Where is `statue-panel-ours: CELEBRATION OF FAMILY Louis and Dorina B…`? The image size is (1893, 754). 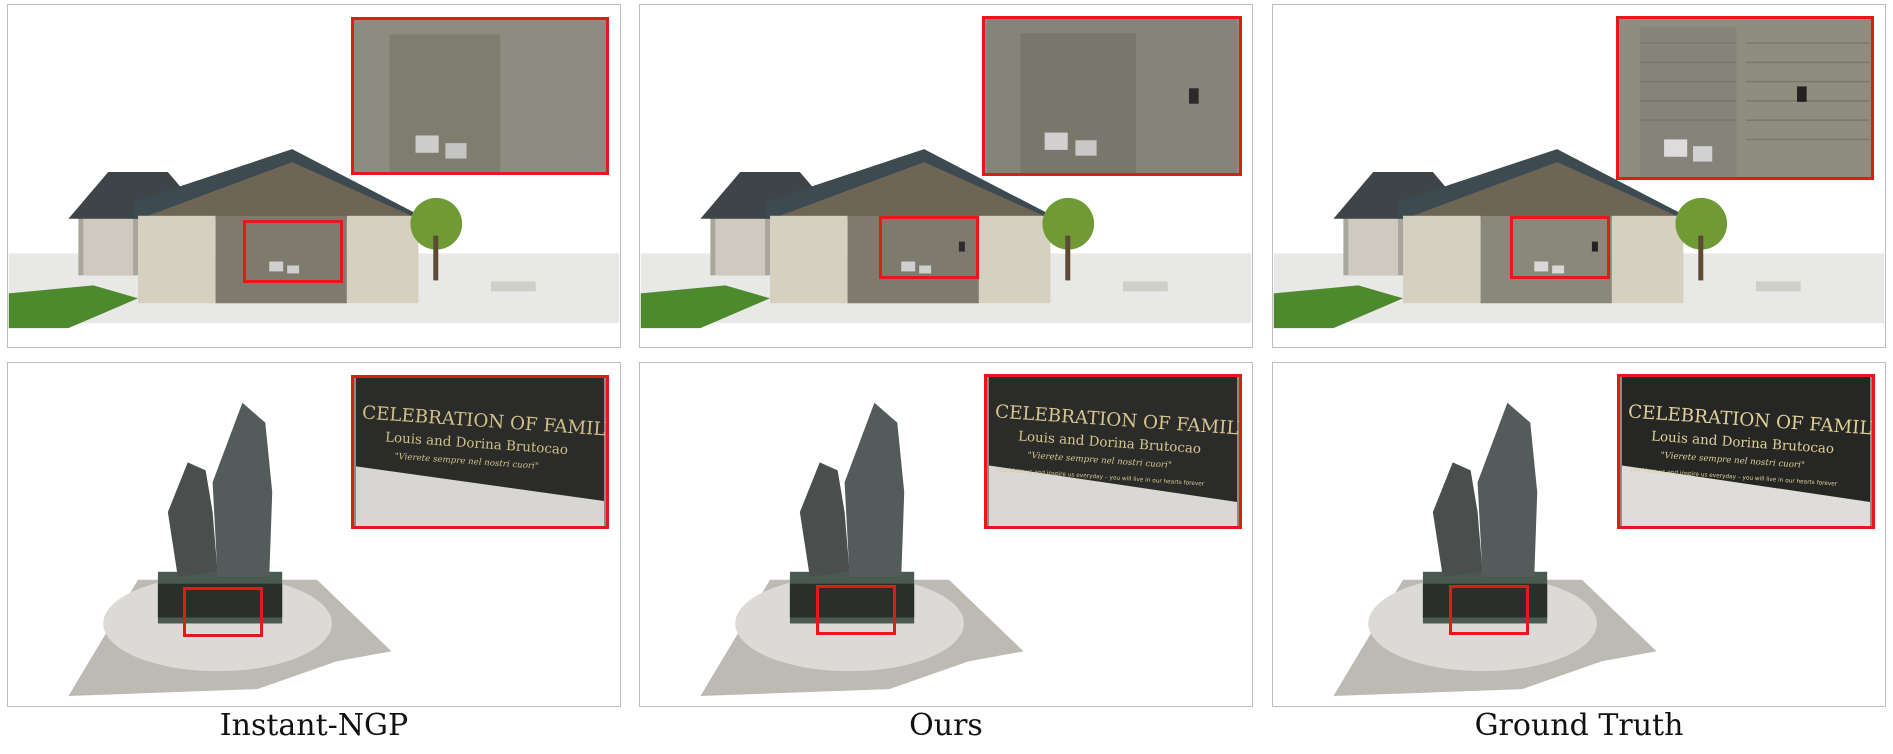
statue-panel-ours: CELEBRATION OF FAMILY Louis and Dorina B… is located at coordinates (946, 534).